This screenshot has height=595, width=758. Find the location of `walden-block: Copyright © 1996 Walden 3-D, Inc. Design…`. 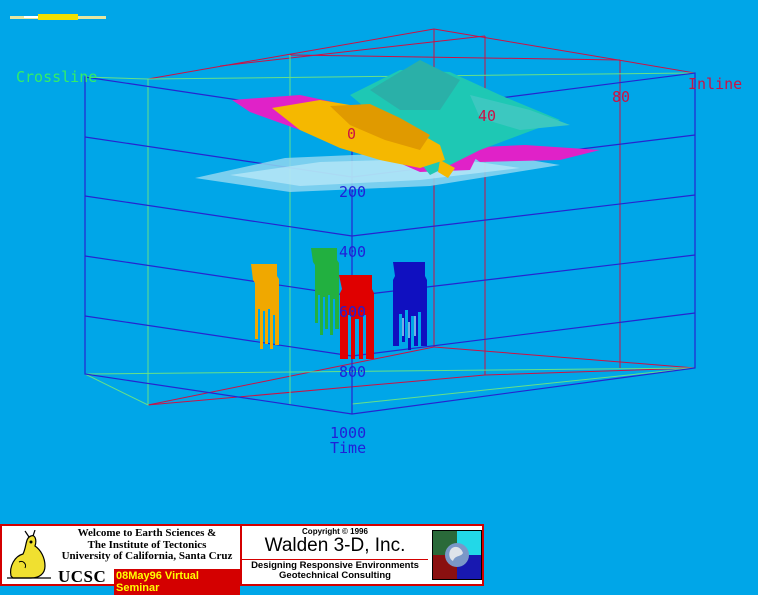

walden-block: Copyright © 1996 Walden 3-D, Inc. Design… is located at coordinates (335, 555).